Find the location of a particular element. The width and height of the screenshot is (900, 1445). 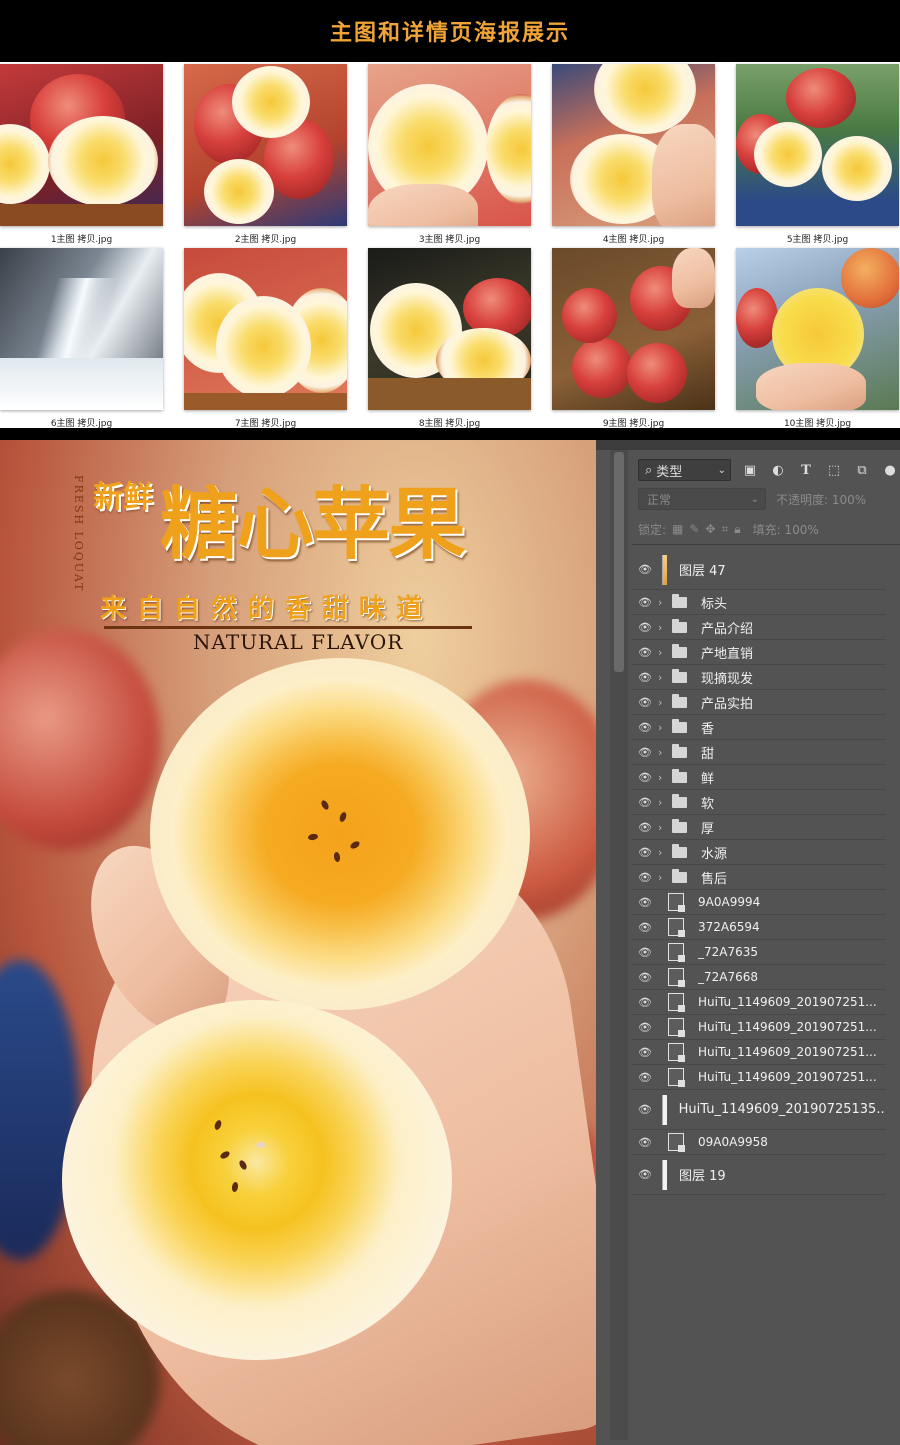

opacity-field: 不透明度: 100% is located at coordinates (821, 499).